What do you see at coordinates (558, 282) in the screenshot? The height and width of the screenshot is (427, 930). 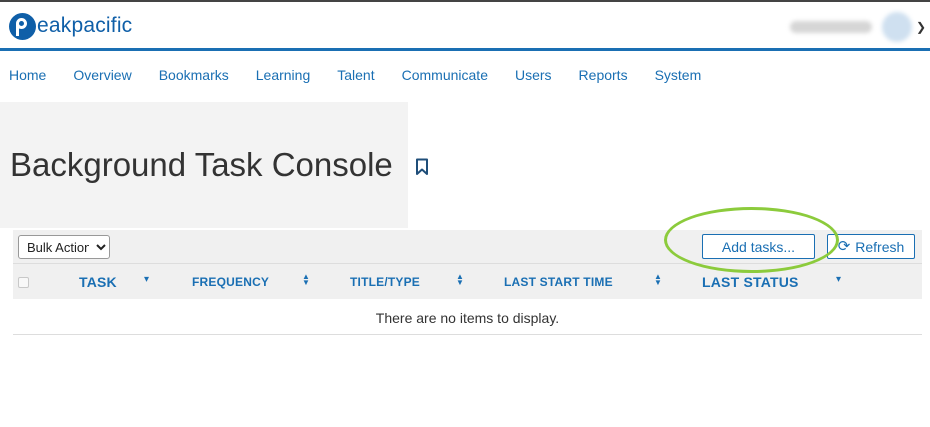 I see `column-header-last-start-time: LAST START TIME` at bounding box center [558, 282].